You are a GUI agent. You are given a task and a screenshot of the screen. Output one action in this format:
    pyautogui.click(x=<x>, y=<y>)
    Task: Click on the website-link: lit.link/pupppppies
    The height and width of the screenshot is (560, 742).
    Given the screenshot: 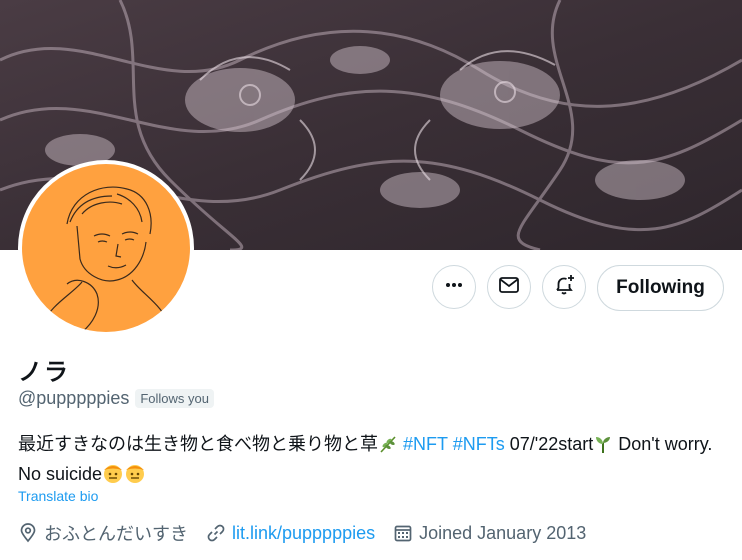 What is the action you would take?
    pyautogui.click(x=303, y=533)
    